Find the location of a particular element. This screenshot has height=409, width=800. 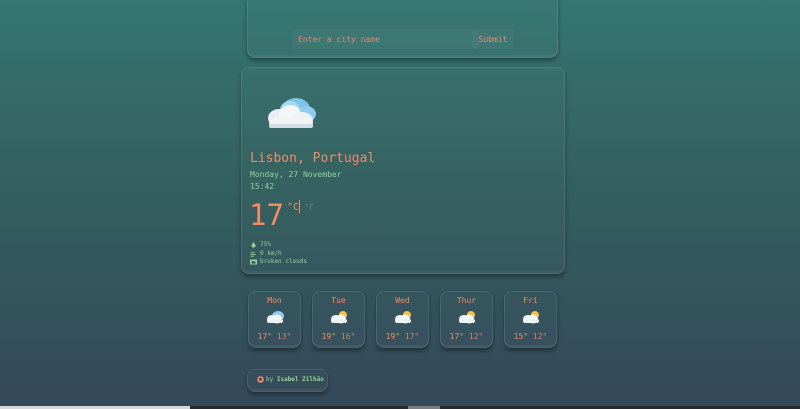

description-row: broken clouds is located at coordinates (278, 261).